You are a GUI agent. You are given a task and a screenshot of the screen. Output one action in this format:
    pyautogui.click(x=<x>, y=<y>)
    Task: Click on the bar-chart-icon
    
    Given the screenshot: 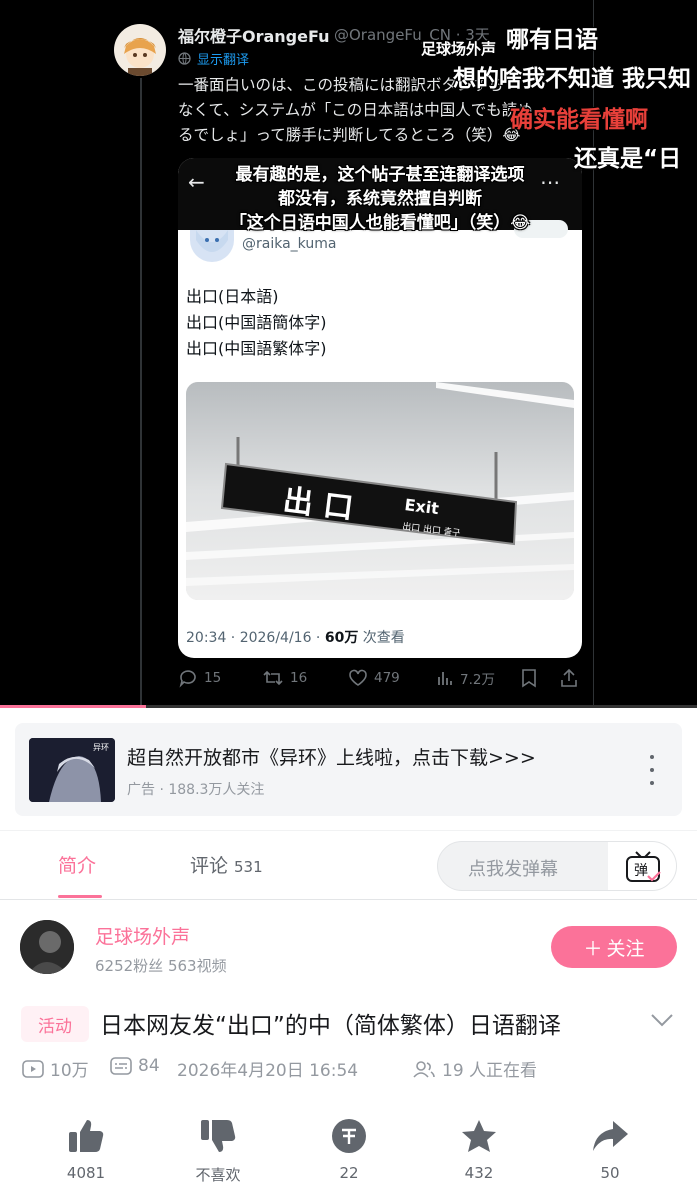 What is the action you would take?
    pyautogui.click(x=445, y=678)
    